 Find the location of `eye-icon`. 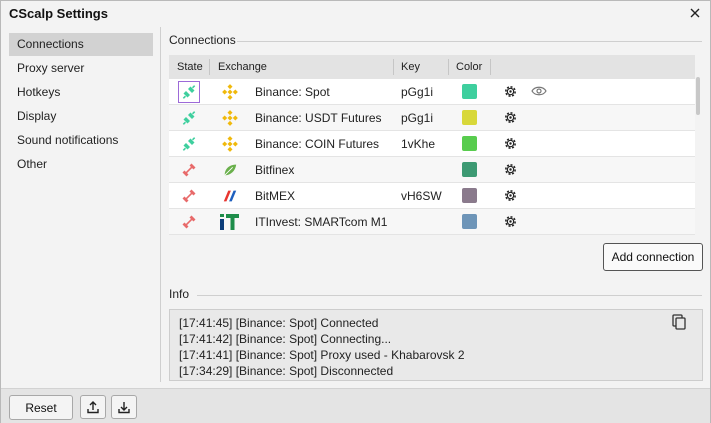

eye-icon is located at coordinates (539, 91).